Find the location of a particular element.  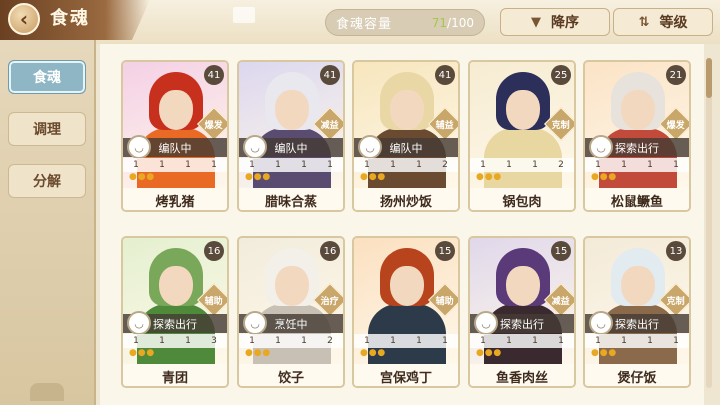

capacity-label: 食魂容量 is located at coordinates (364, 24).